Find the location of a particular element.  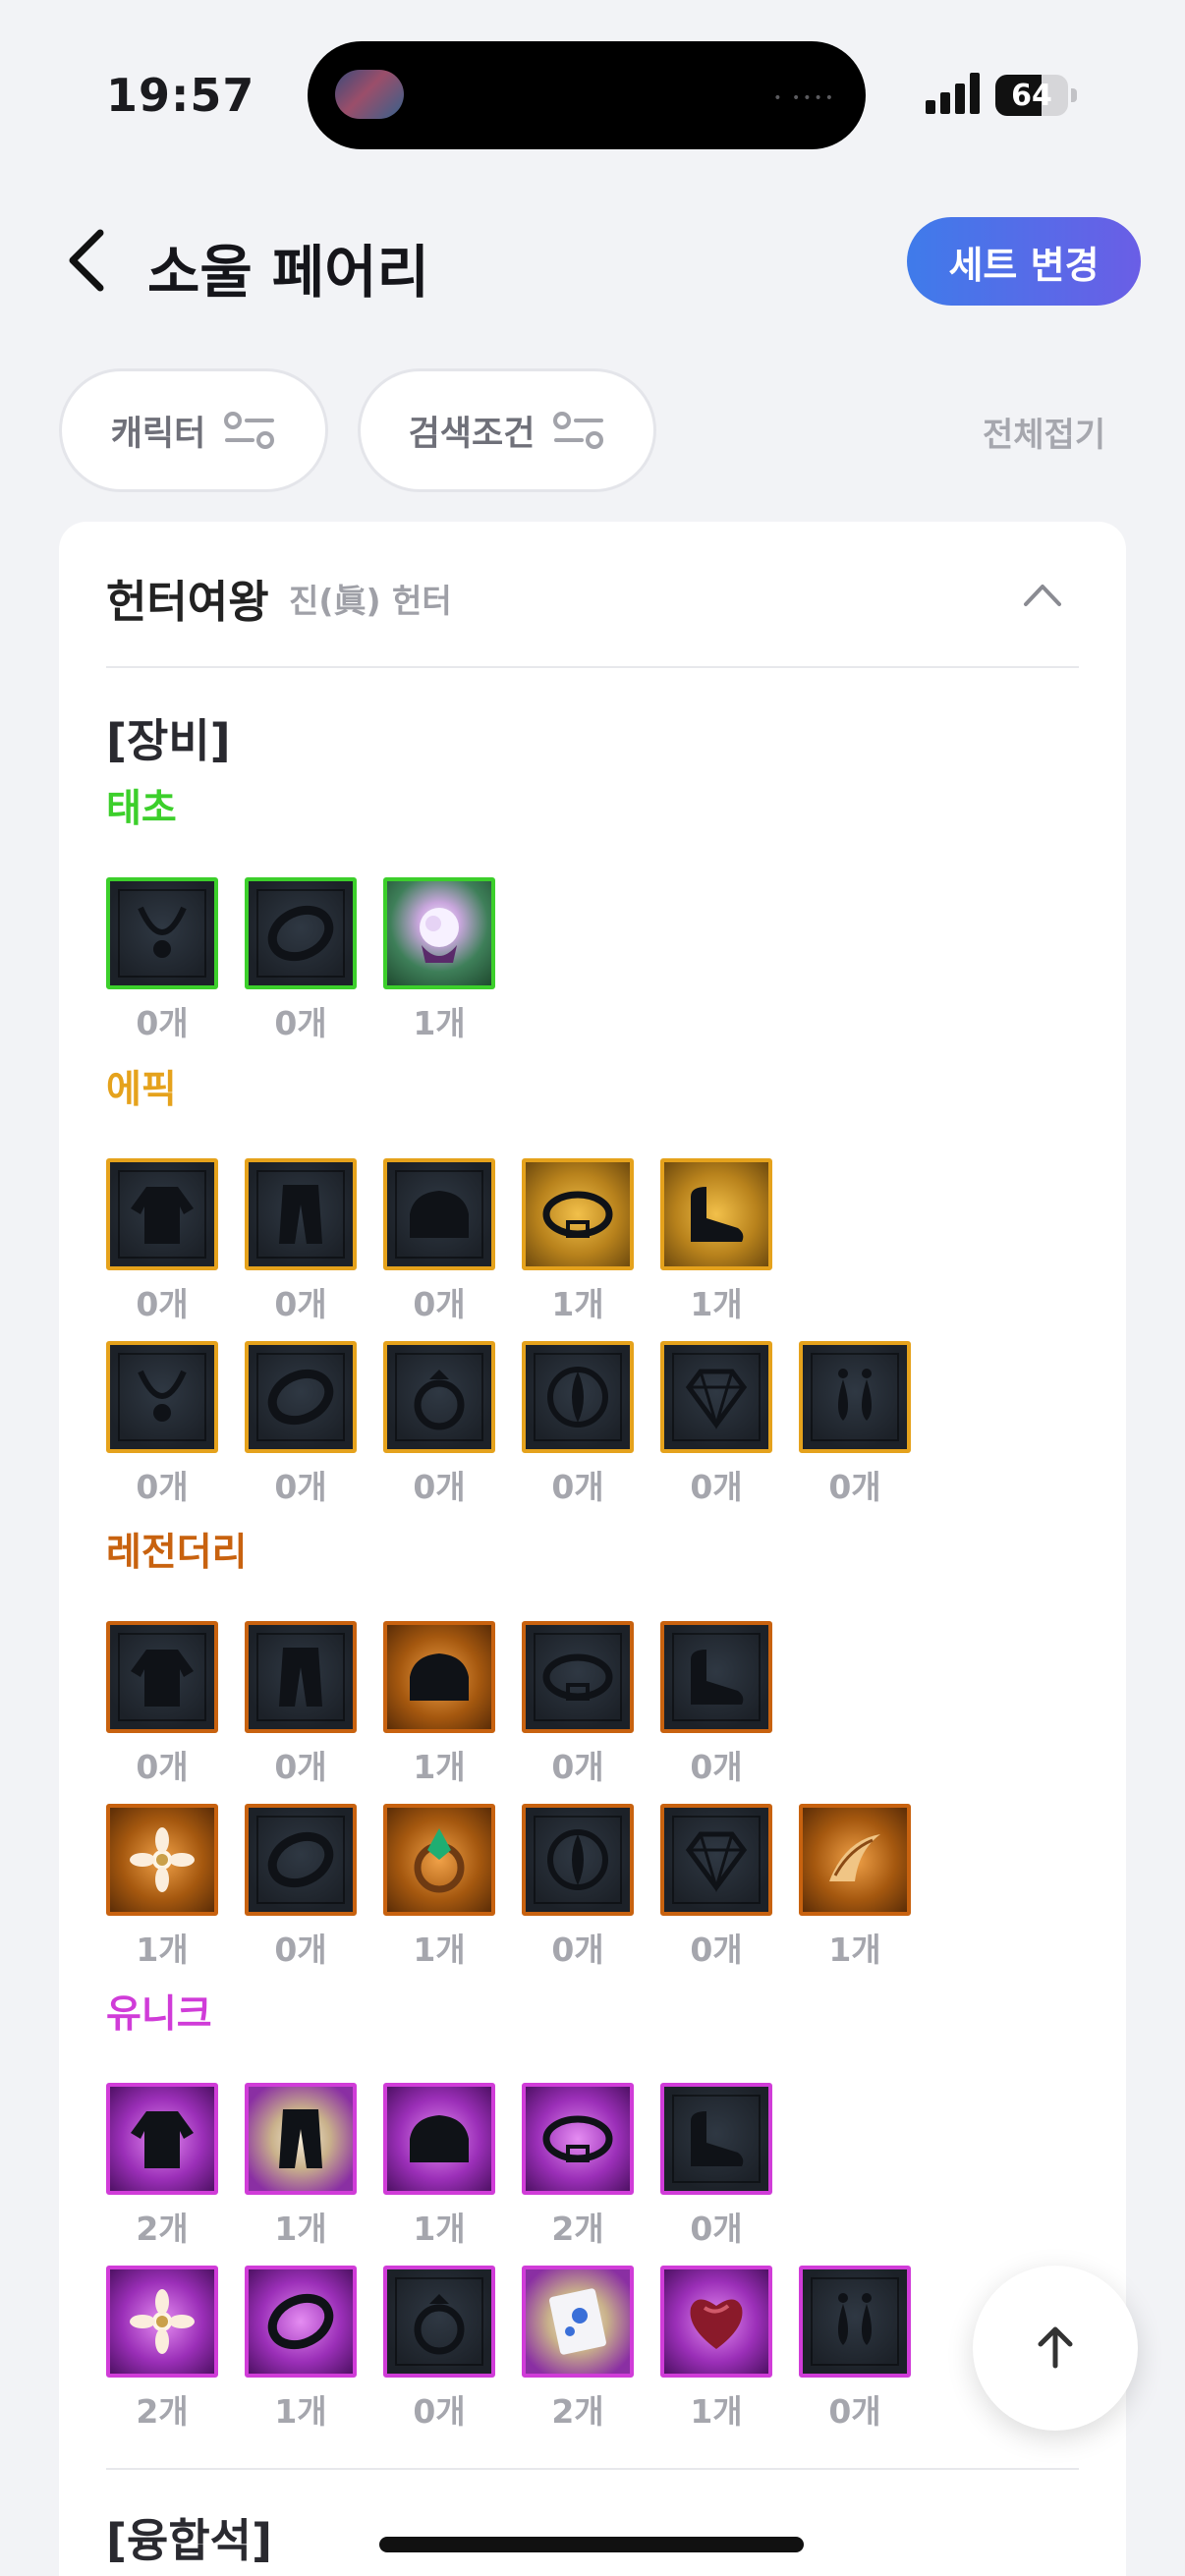

back-button is located at coordinates (89, 260).